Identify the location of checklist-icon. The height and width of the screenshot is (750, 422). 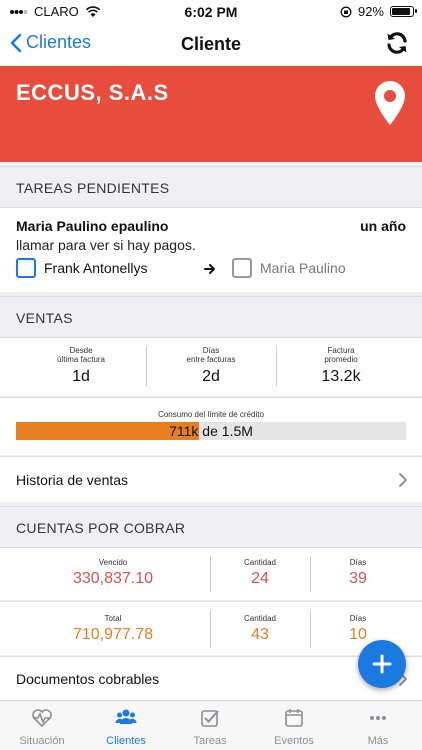
(210, 718).